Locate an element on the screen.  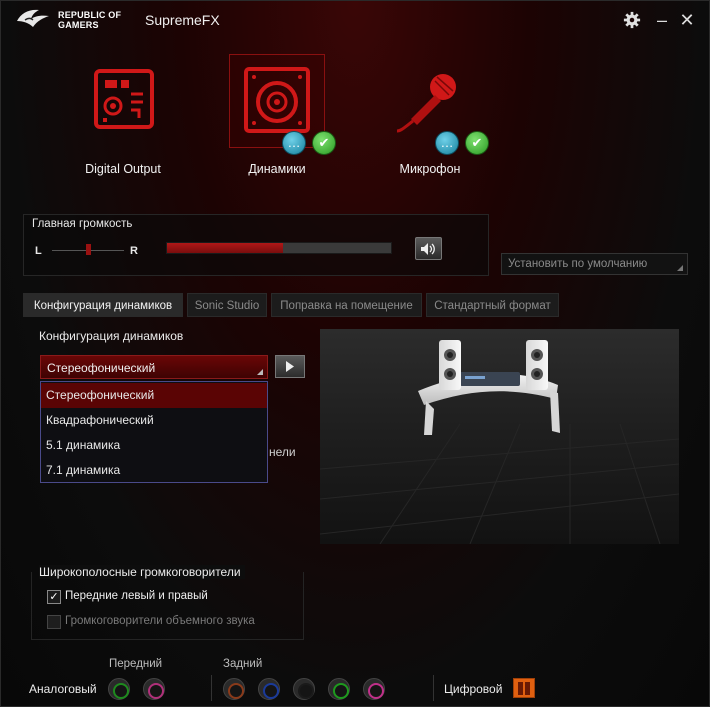
brand-line-2: GAMERS is located at coordinates (78, 25).